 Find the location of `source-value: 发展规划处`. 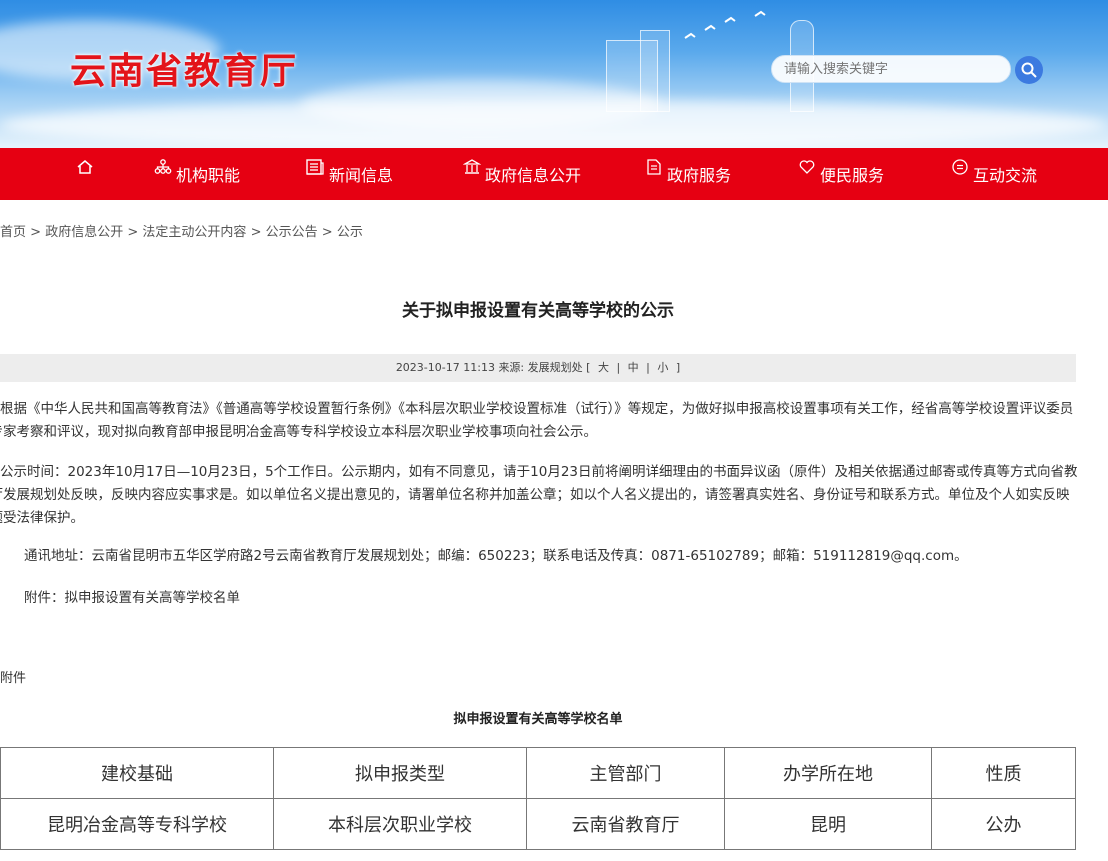

source-value: 发展规划处 is located at coordinates (555, 367).